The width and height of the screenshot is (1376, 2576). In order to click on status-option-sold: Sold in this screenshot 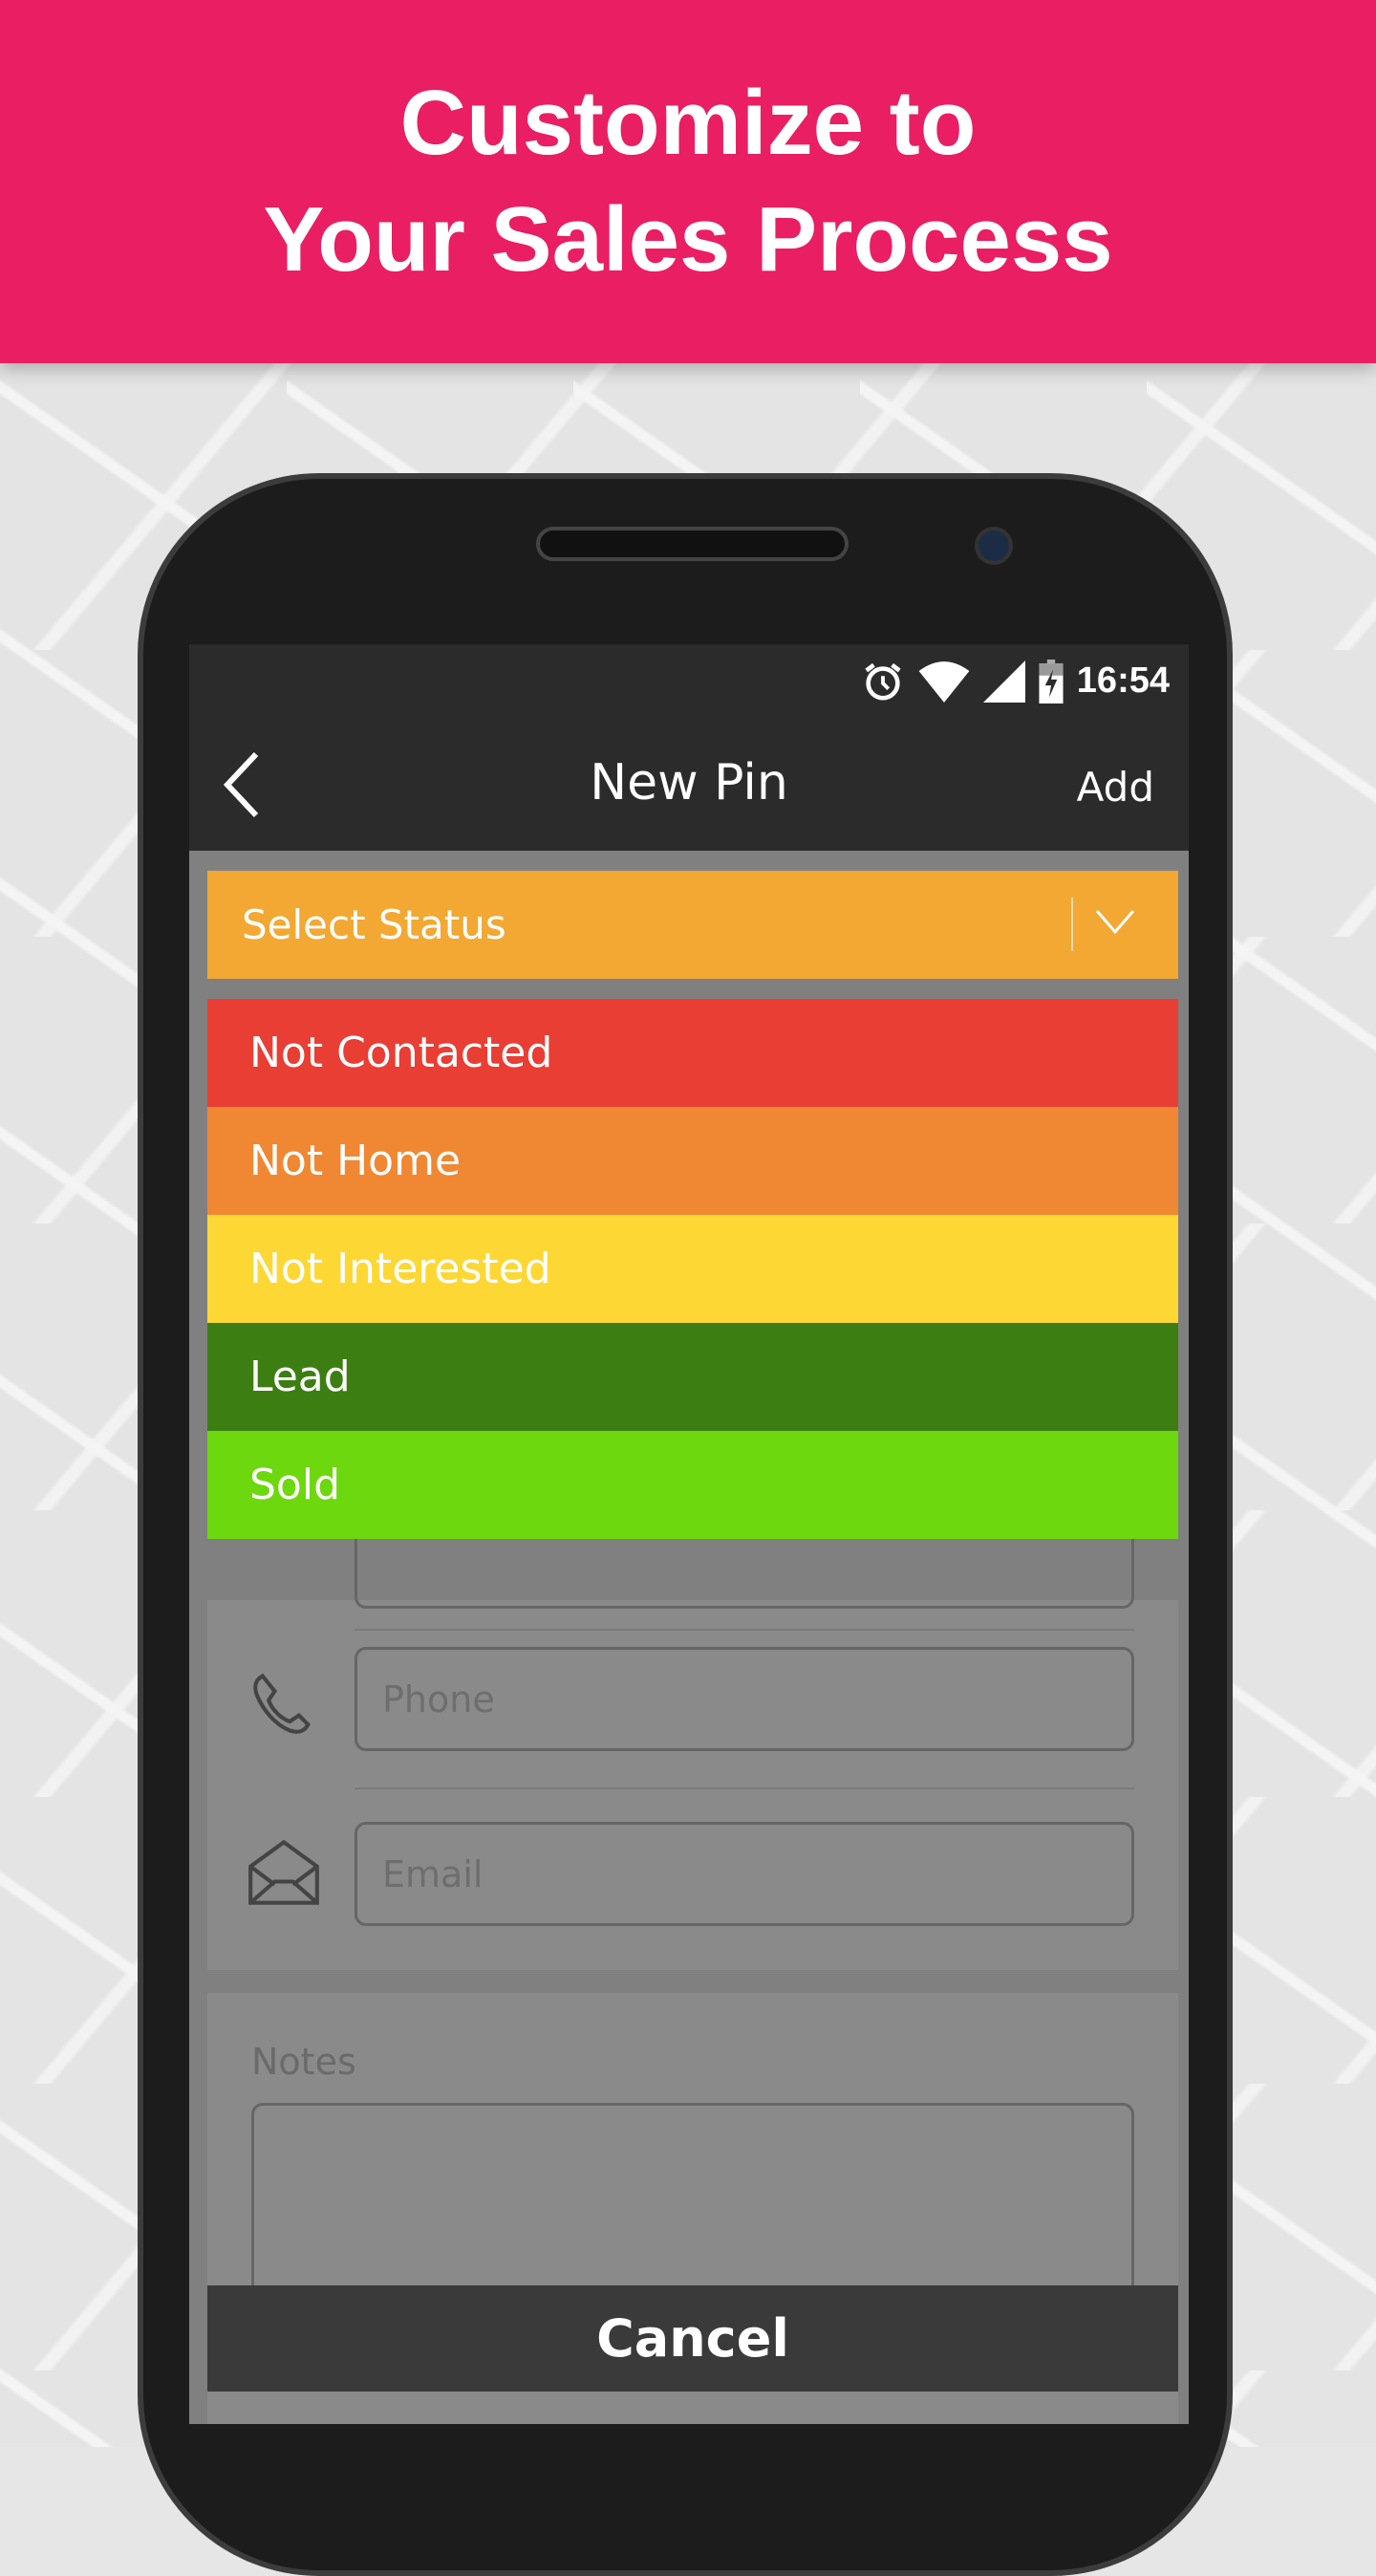, I will do `click(693, 1485)`.